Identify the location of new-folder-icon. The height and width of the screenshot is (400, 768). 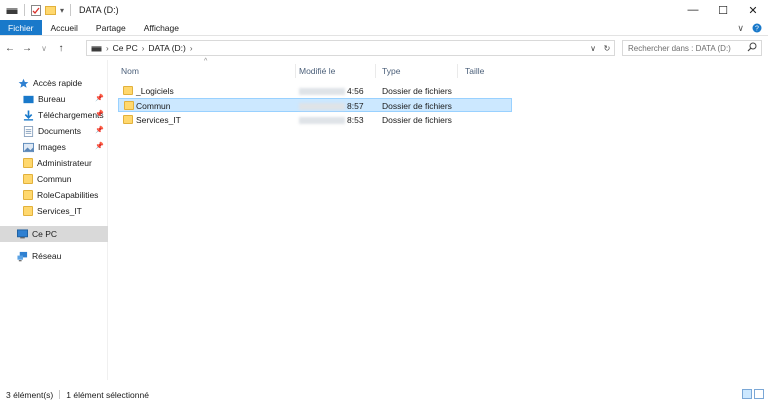
(50, 10).